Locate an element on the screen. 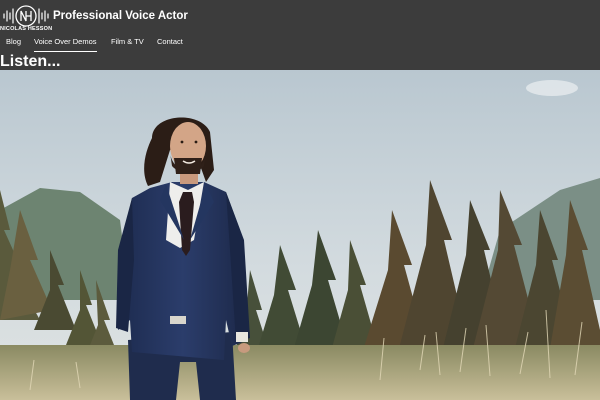  nav-item-blog: Blog is located at coordinates (13, 44).